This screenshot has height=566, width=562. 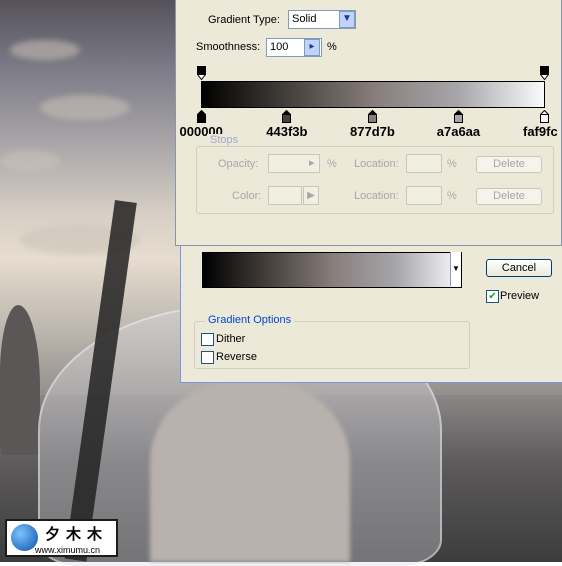 I want to click on location-label: Location:, so click(x=376, y=164).